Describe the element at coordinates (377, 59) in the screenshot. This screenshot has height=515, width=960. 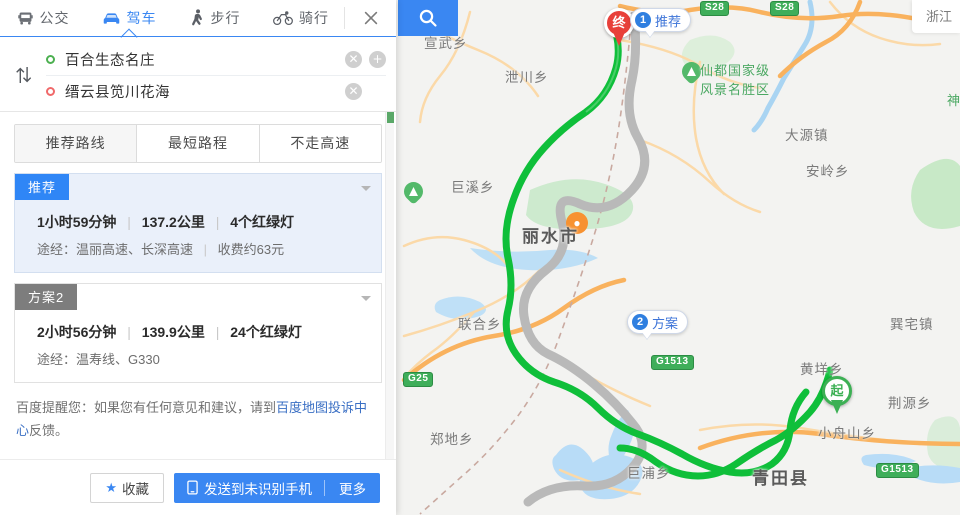
I see `add-waypoint-button: +` at that location.